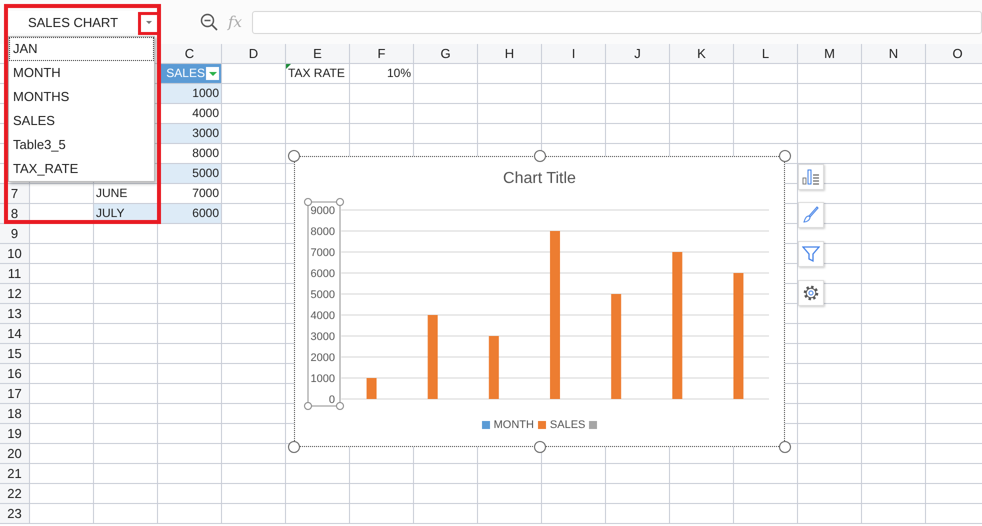 This screenshot has height=526, width=982. What do you see at coordinates (190, 74) in the screenshot?
I see `table-header-cell: SALES` at bounding box center [190, 74].